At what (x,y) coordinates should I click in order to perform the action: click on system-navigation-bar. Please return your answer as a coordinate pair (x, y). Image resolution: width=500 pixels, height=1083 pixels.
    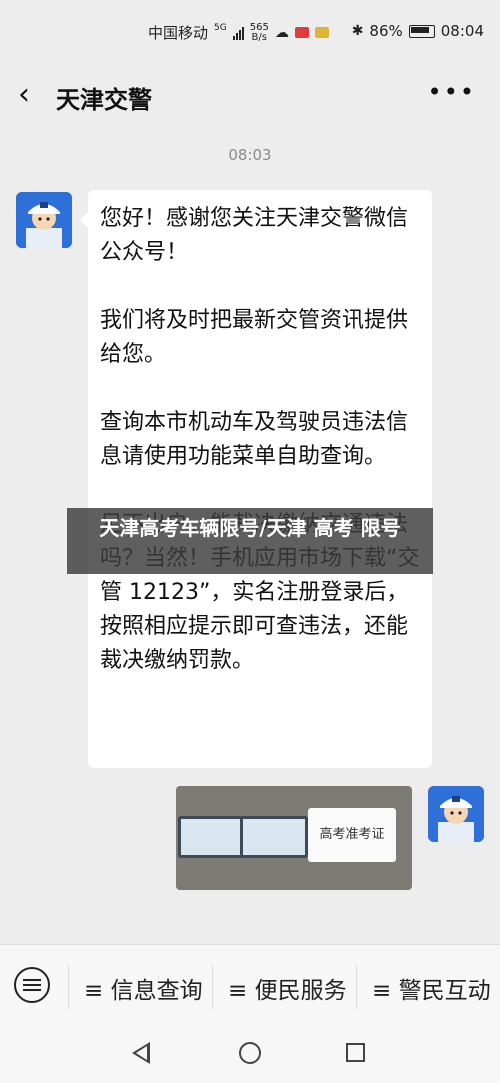
    Looking at the image, I should click on (250, 1055).